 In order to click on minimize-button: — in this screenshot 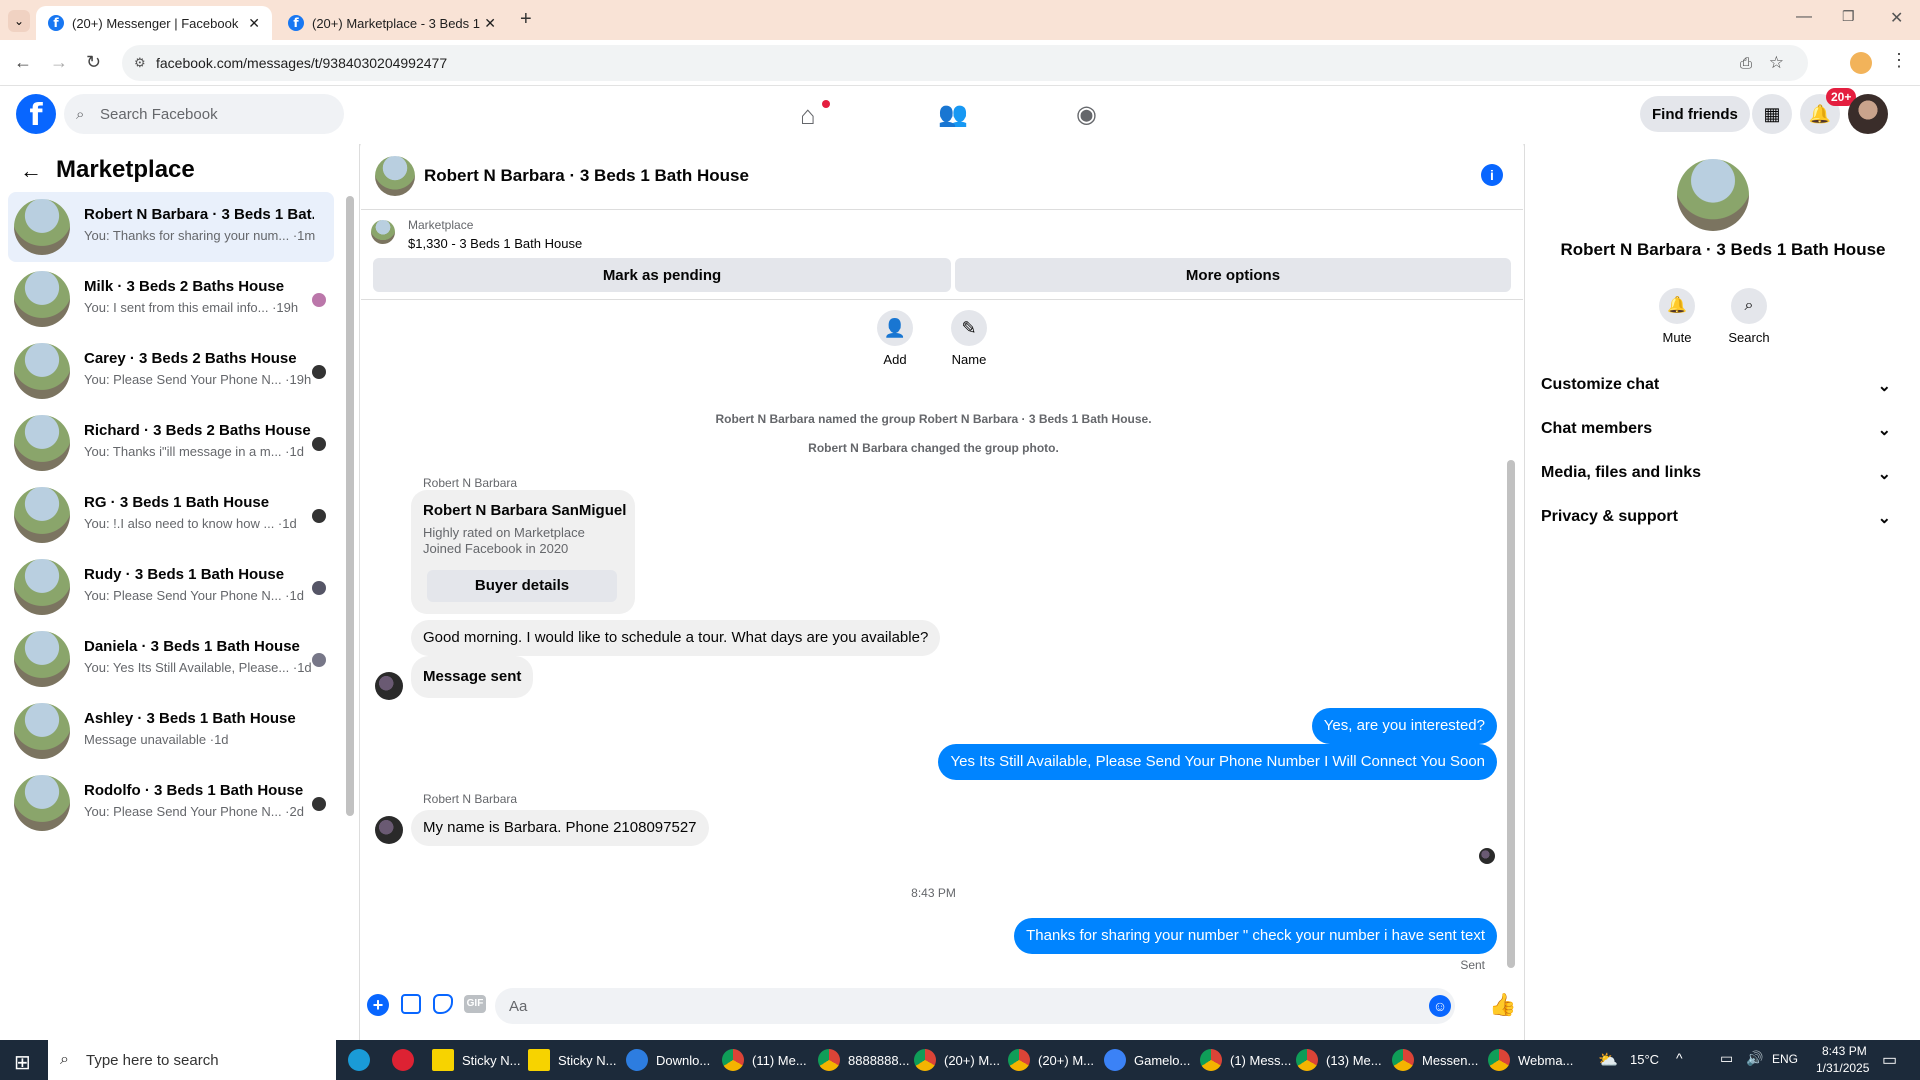, I will do `click(1804, 17)`.